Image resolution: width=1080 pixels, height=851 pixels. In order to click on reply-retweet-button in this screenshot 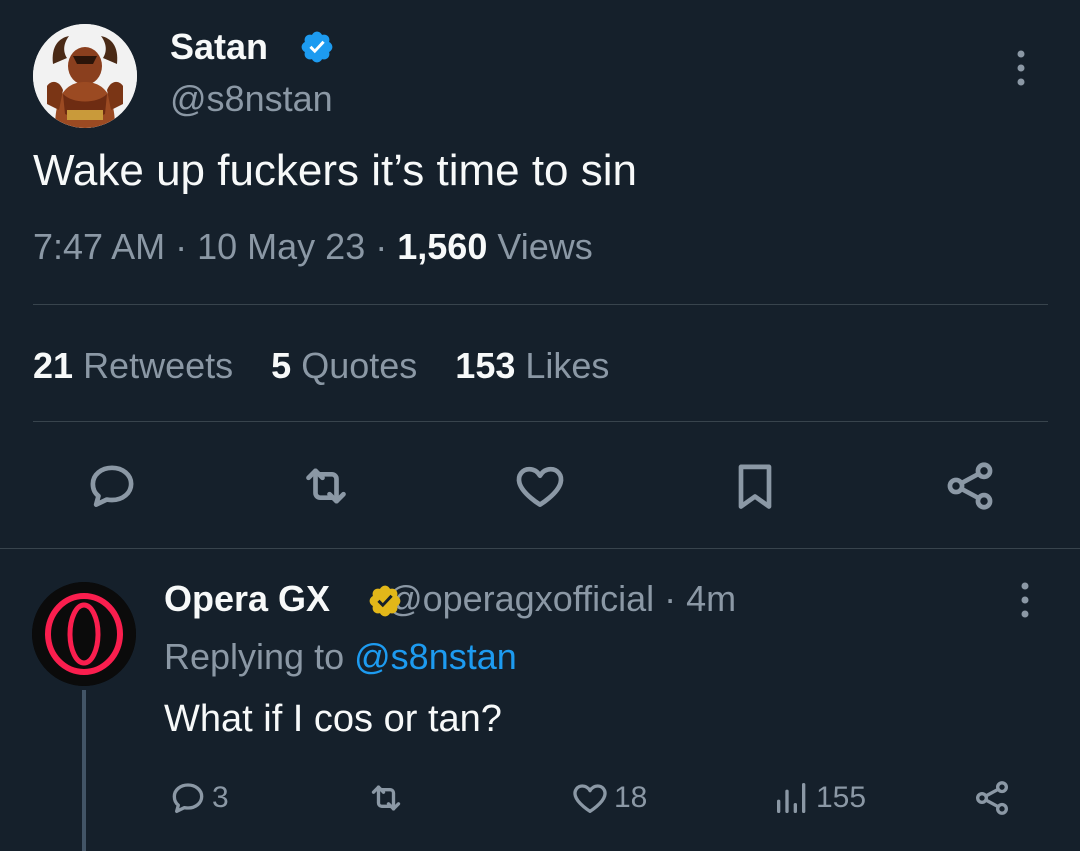, I will do `click(388, 798)`.